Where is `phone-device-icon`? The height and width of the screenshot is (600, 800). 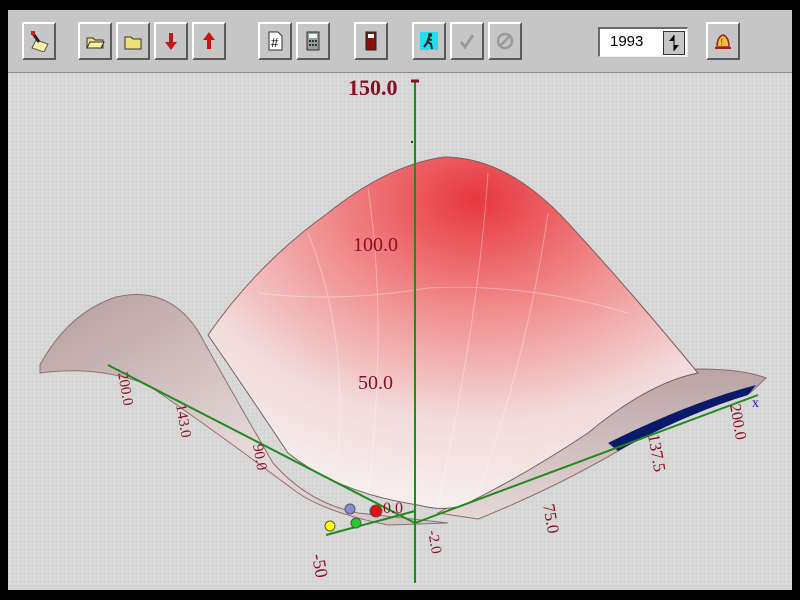
phone-device-icon is located at coordinates (371, 41).